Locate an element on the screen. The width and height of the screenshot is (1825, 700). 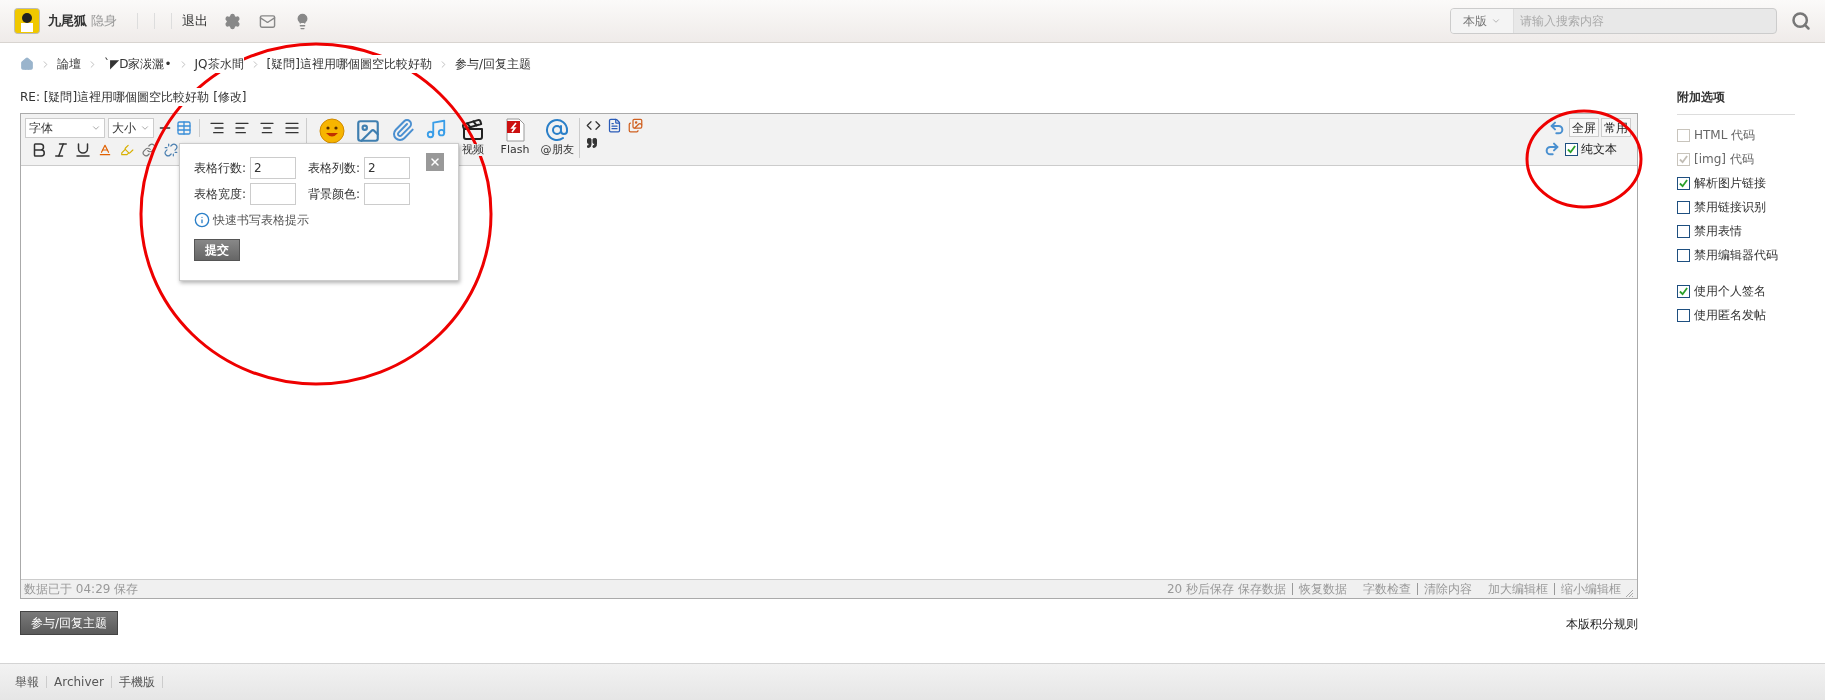
search-field: 本版 请输入搜索内容 is located at coordinates (1613, 21).